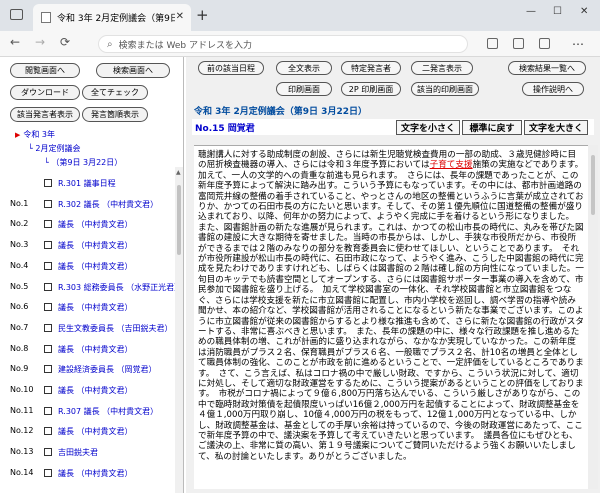 This screenshot has height=493, width=600. Describe the element at coordinates (553, 89) in the screenshot. I see `operation-help-button: 操作説明へ` at that location.